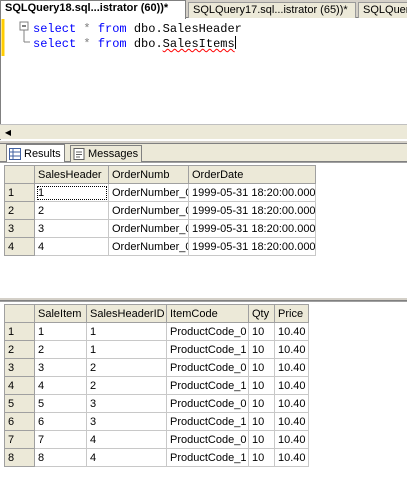  I want to click on table-row: 3 3 2 ProductCode_0 10 10.40, so click(156, 367).